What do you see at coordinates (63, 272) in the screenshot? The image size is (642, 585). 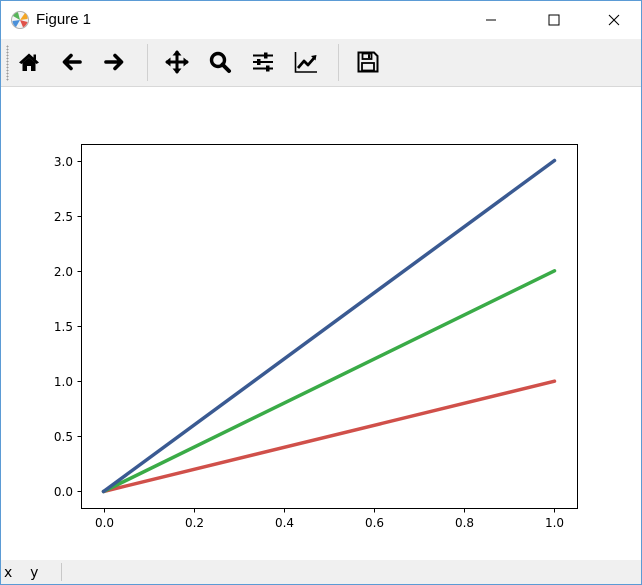 I see `y-tick-label: 2.0` at bounding box center [63, 272].